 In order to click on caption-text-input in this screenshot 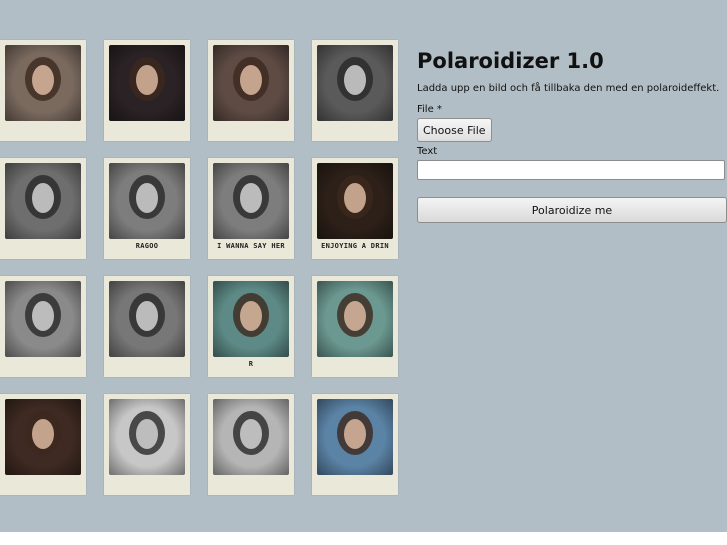, I will do `click(571, 170)`.